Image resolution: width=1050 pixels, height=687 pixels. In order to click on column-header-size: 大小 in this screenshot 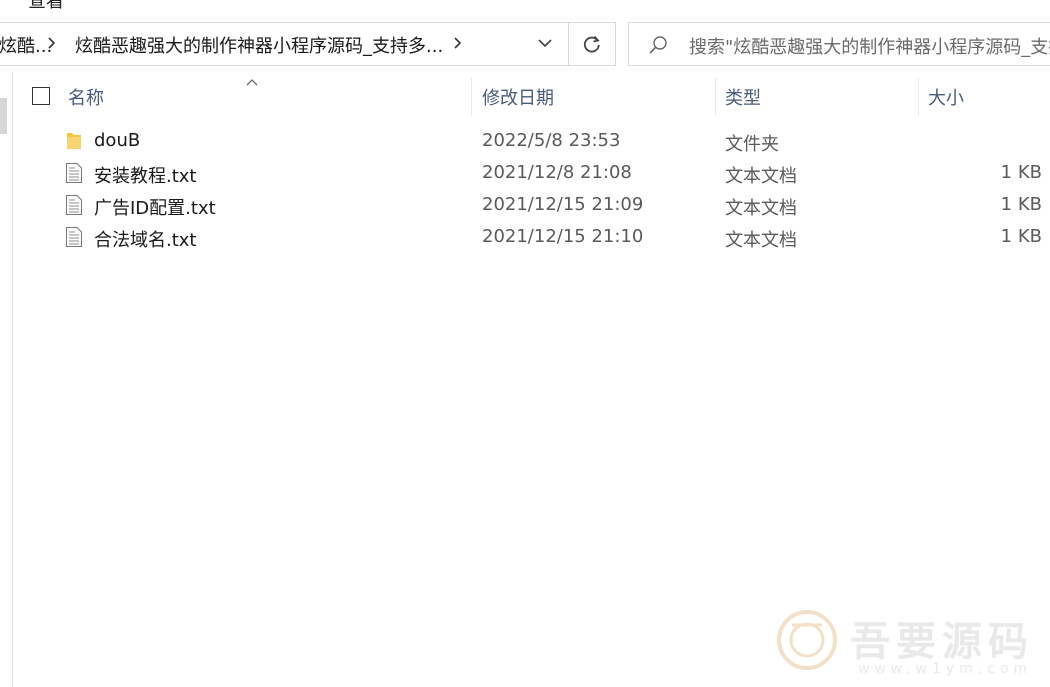, I will do `click(946, 97)`.